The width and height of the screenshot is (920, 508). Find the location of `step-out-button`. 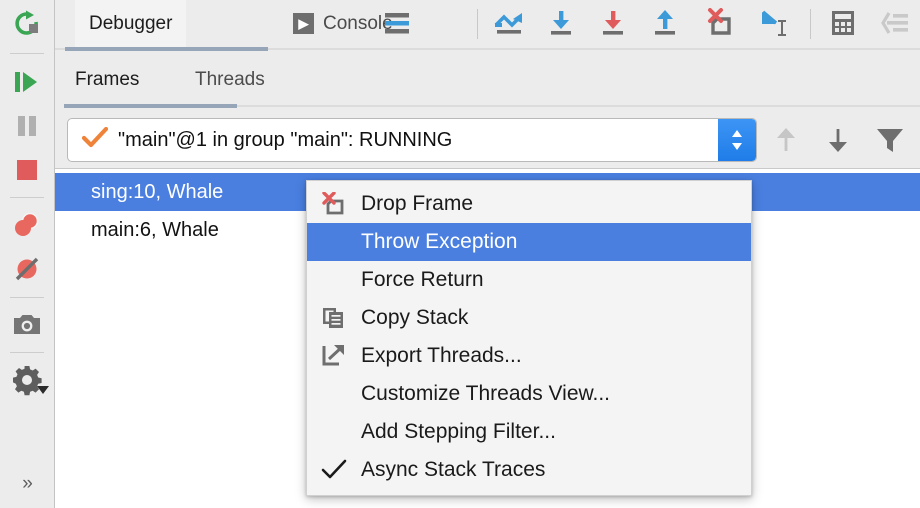

step-out-button is located at coordinates (665, 24).